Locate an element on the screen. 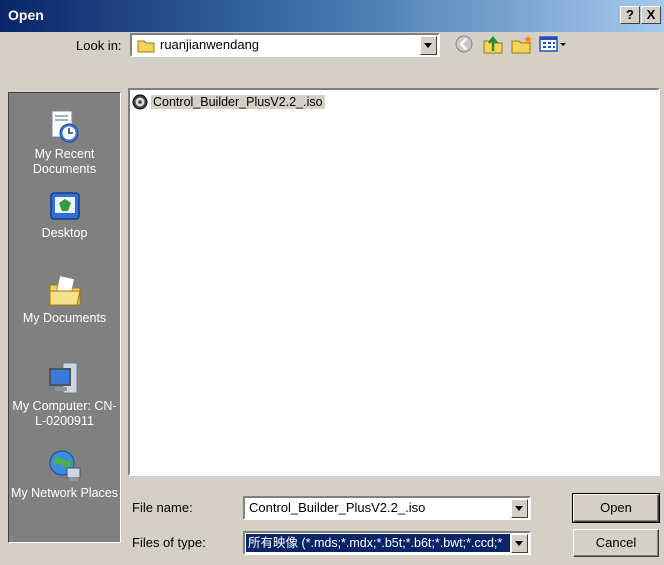 This screenshot has width=664, height=565. files-of-type-dropdown-arrow is located at coordinates (519, 543).